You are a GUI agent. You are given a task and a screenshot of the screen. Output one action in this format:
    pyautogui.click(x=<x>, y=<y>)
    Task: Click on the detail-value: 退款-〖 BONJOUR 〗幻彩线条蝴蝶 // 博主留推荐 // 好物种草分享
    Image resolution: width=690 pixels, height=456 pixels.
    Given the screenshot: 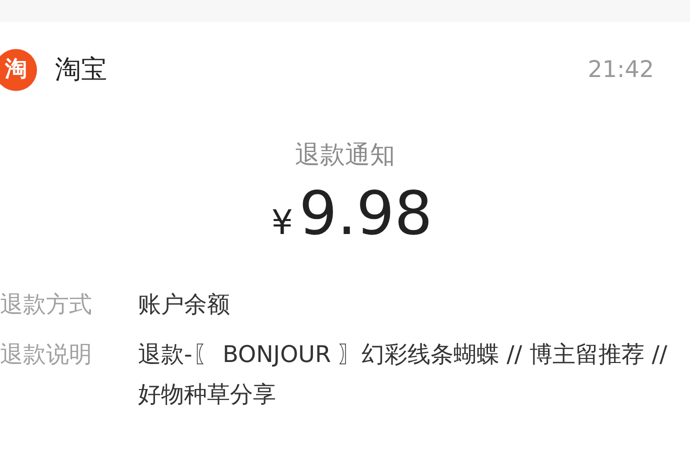 What is the action you would take?
    pyautogui.click(x=403, y=375)
    